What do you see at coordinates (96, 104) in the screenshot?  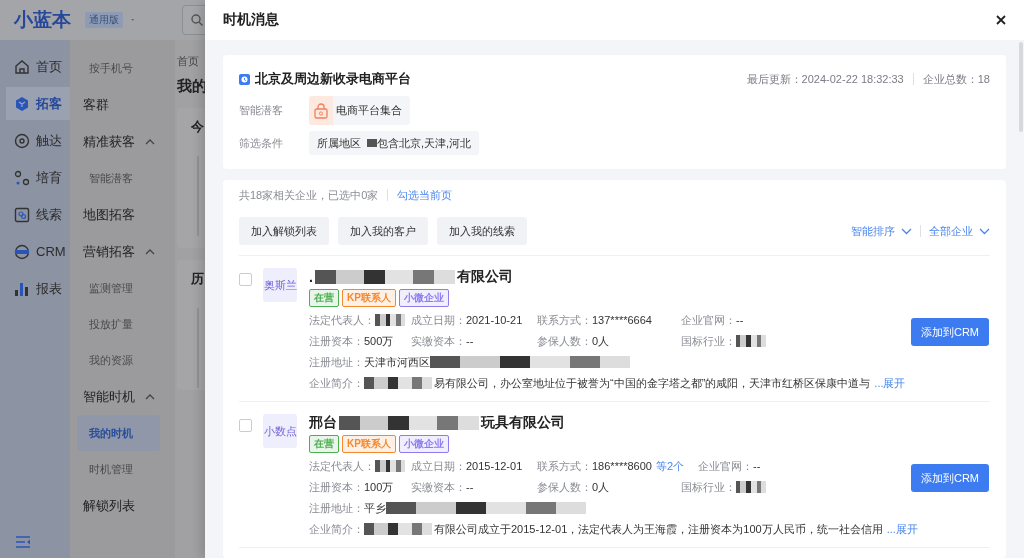 I see `menu-section: 客群` at bounding box center [96, 104].